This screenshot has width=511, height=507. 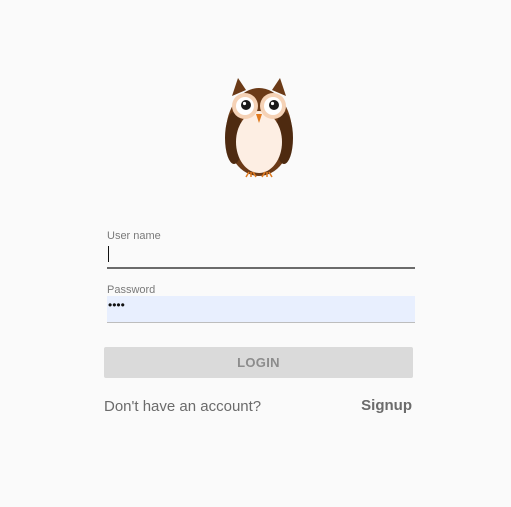 I want to click on username-input, so click(x=261, y=256).